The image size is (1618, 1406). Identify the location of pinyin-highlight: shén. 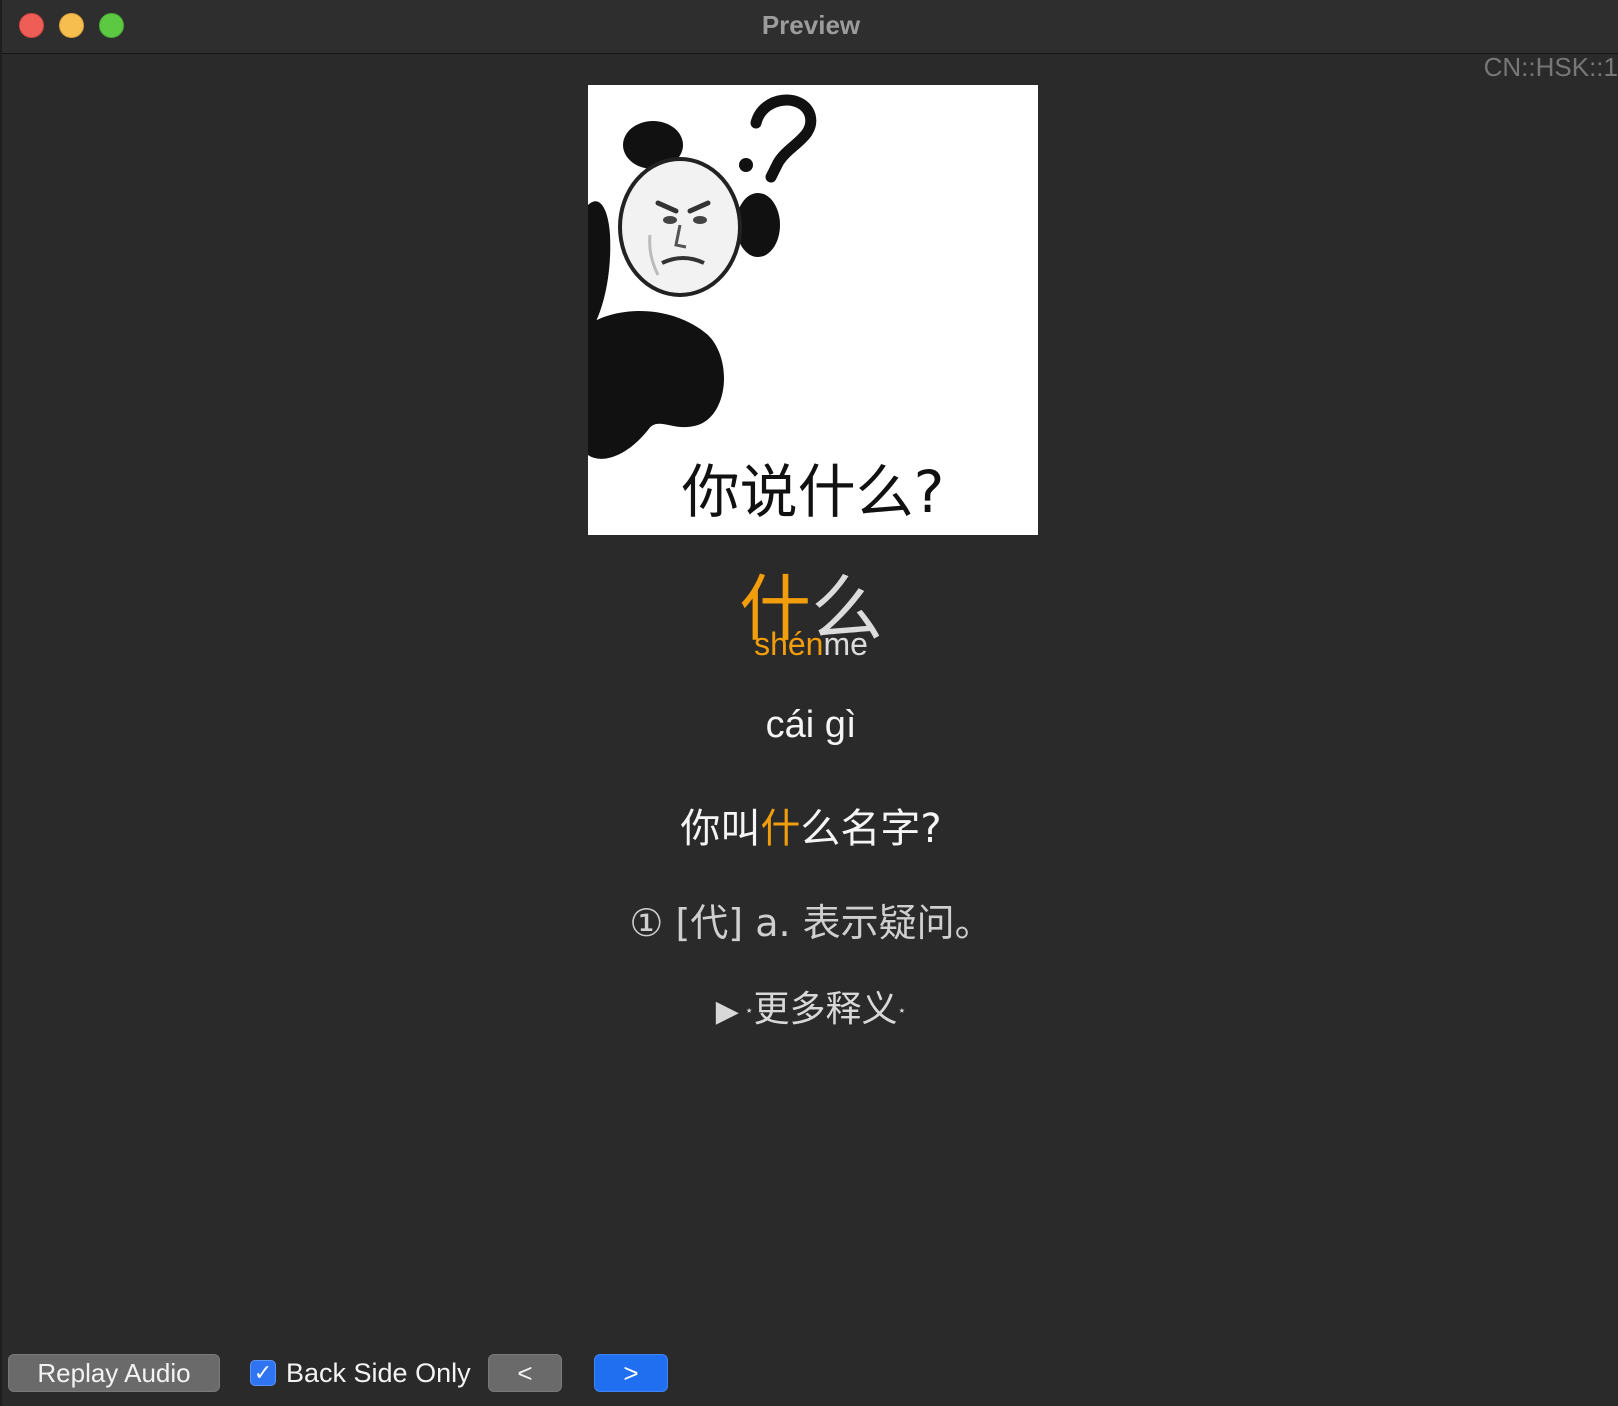
(789, 644).